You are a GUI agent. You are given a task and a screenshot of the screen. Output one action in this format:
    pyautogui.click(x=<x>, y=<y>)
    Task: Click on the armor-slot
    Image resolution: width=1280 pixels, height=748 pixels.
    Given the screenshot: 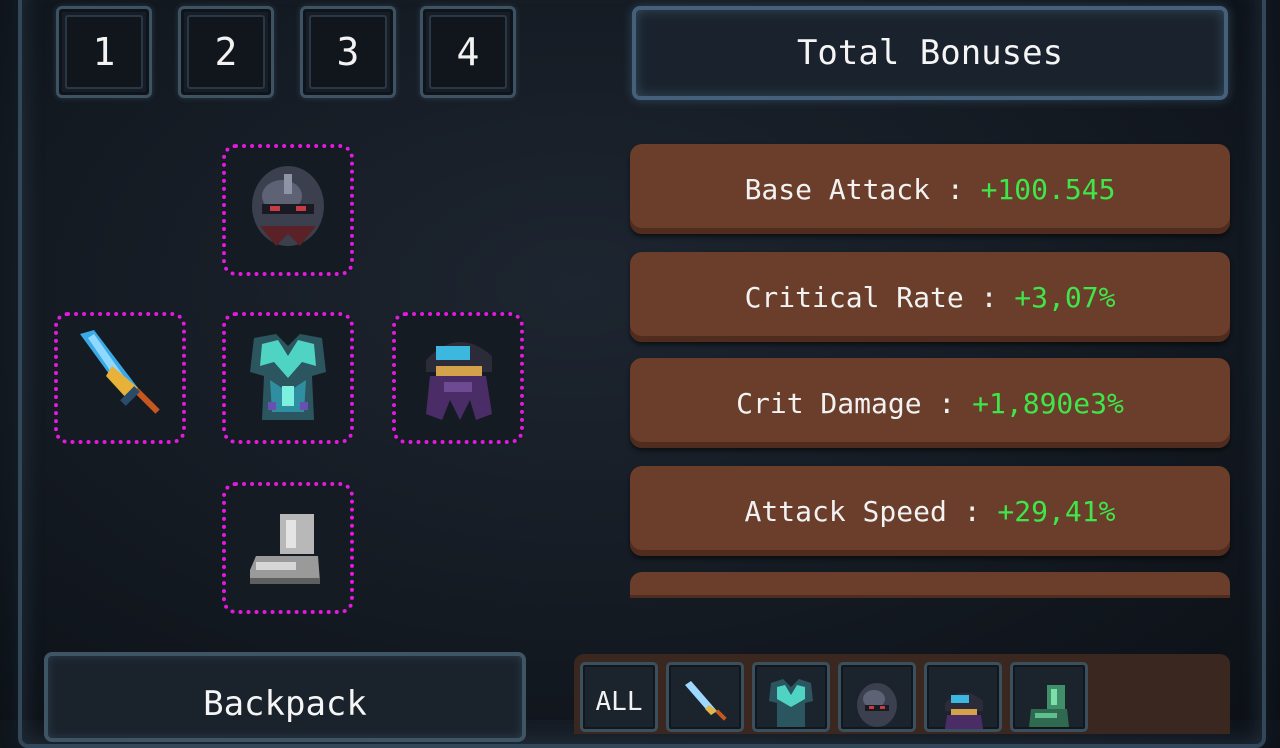 What is the action you would take?
    pyautogui.click(x=288, y=378)
    